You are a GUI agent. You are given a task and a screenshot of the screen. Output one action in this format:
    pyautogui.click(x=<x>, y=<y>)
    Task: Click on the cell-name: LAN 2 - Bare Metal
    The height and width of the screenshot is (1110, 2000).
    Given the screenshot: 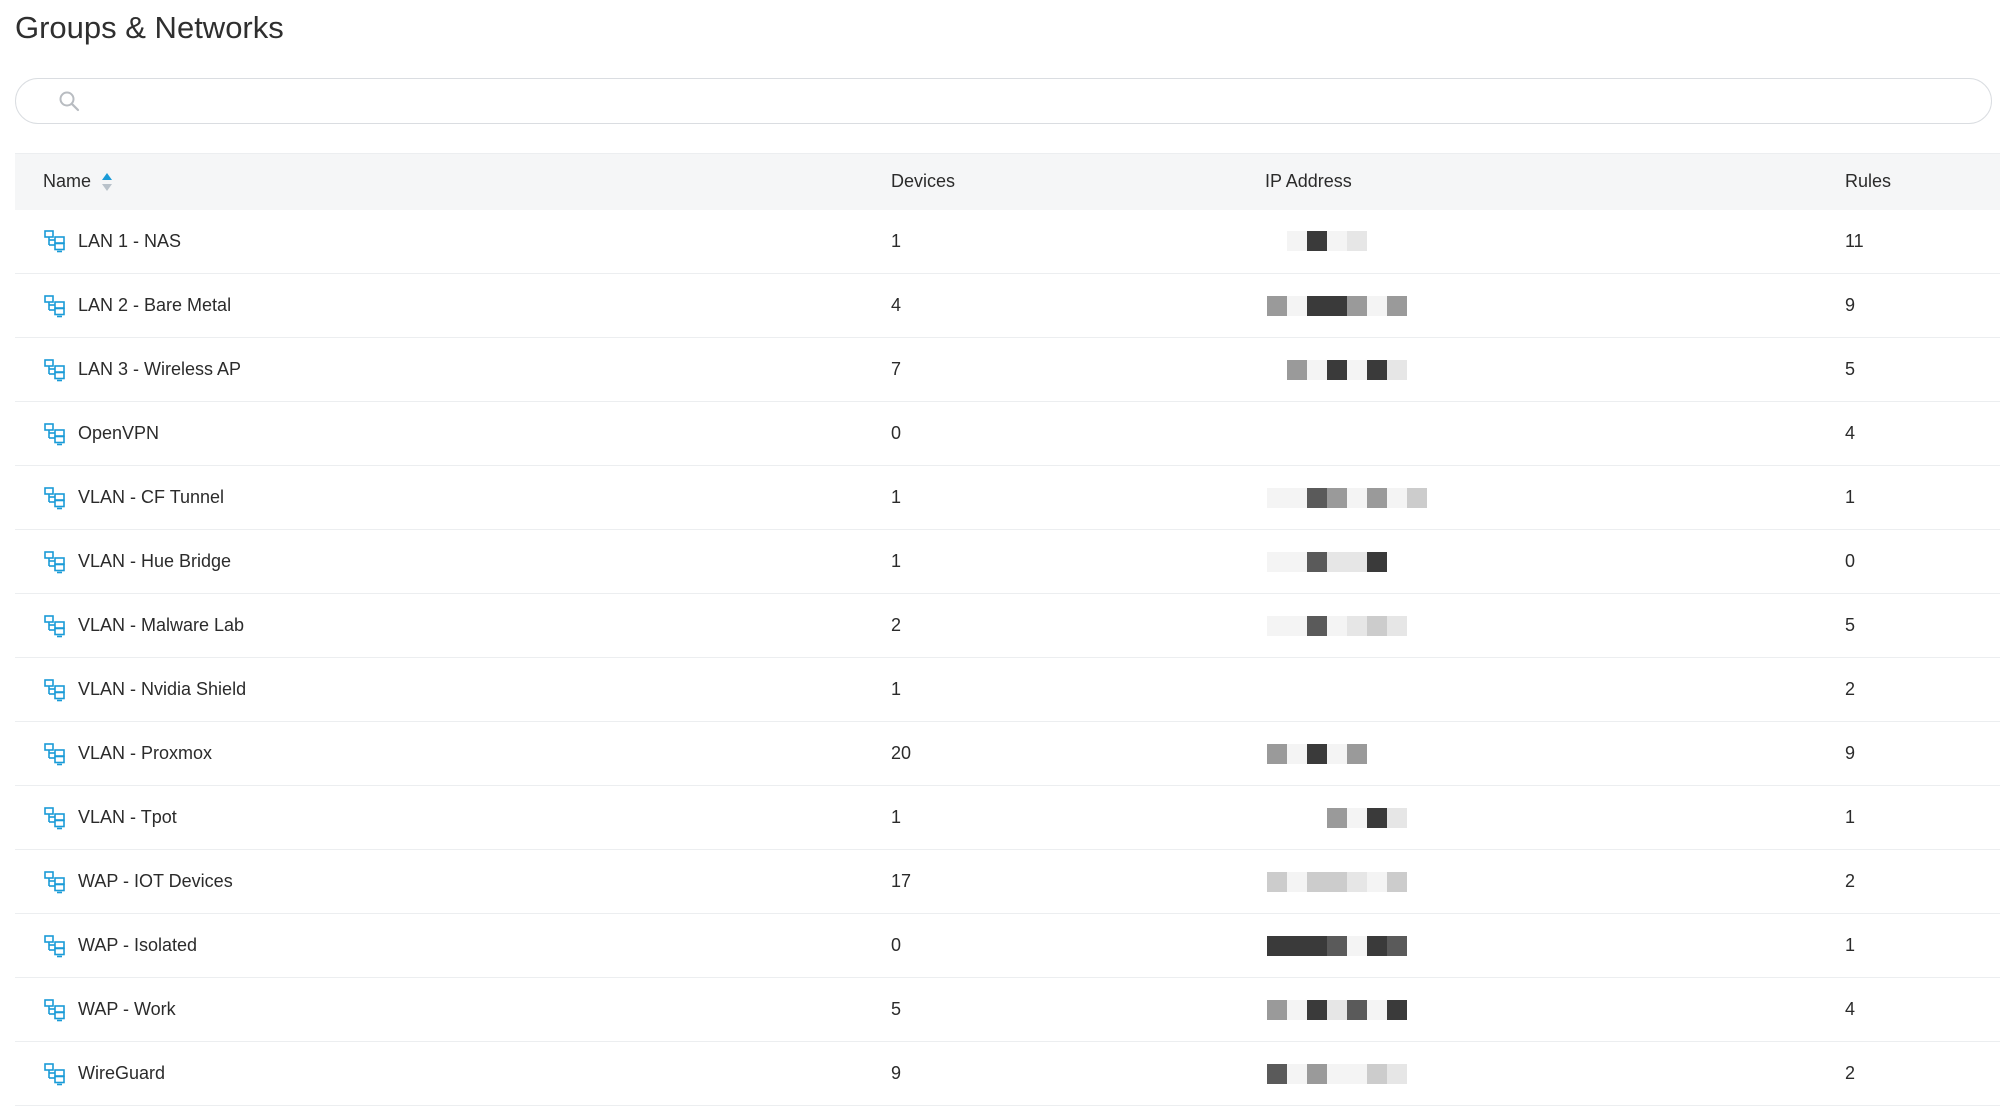 What is the action you would take?
    pyautogui.click(x=453, y=306)
    